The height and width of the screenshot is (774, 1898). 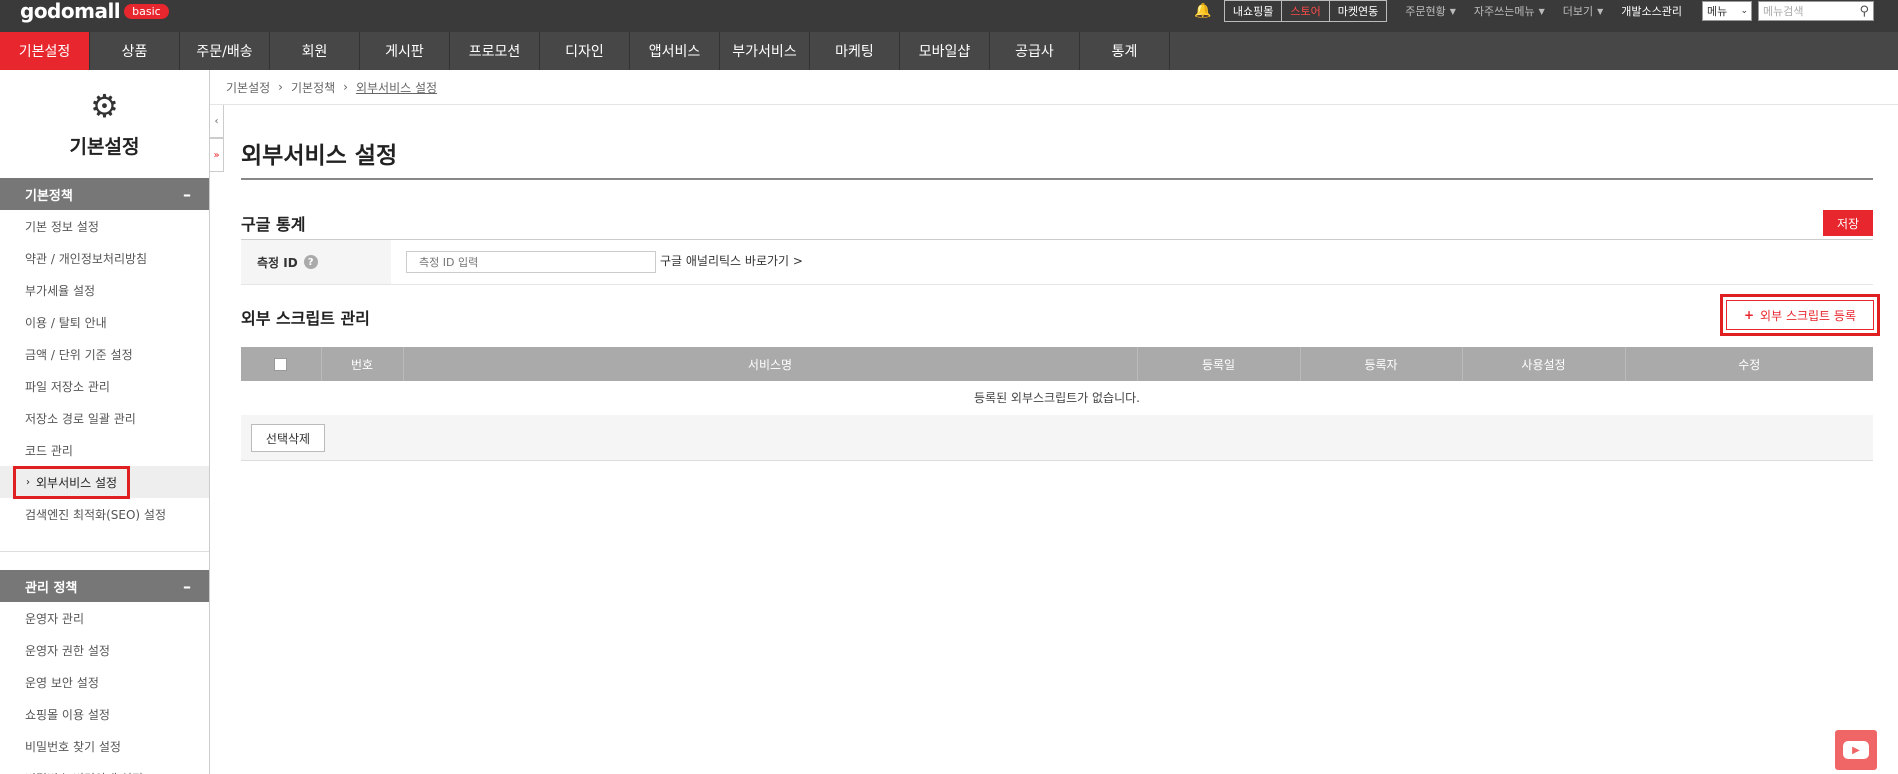 I want to click on group-label: 기본정책, so click(x=49, y=196).